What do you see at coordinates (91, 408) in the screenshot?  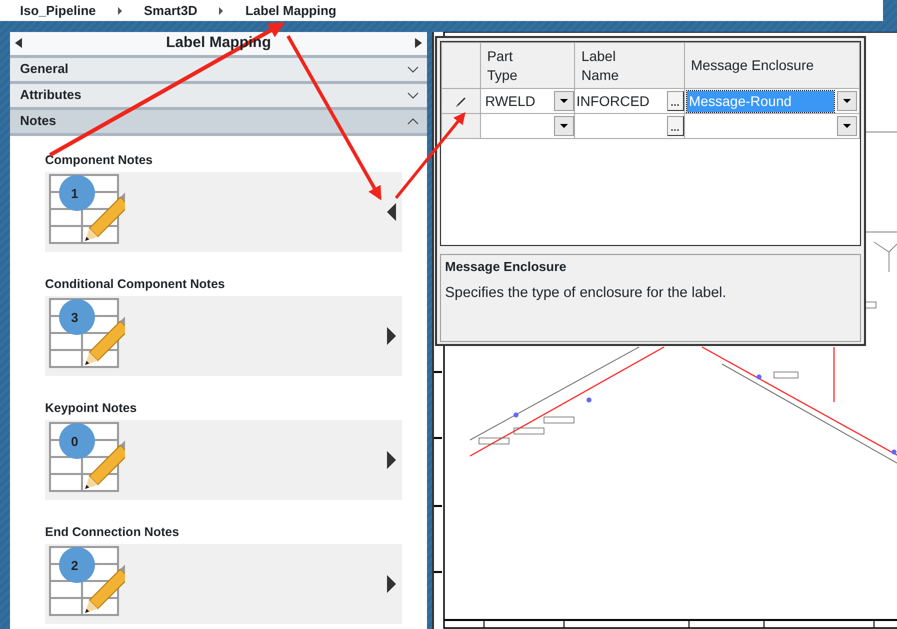 I see `note-group-title: Keypoint Notes` at bounding box center [91, 408].